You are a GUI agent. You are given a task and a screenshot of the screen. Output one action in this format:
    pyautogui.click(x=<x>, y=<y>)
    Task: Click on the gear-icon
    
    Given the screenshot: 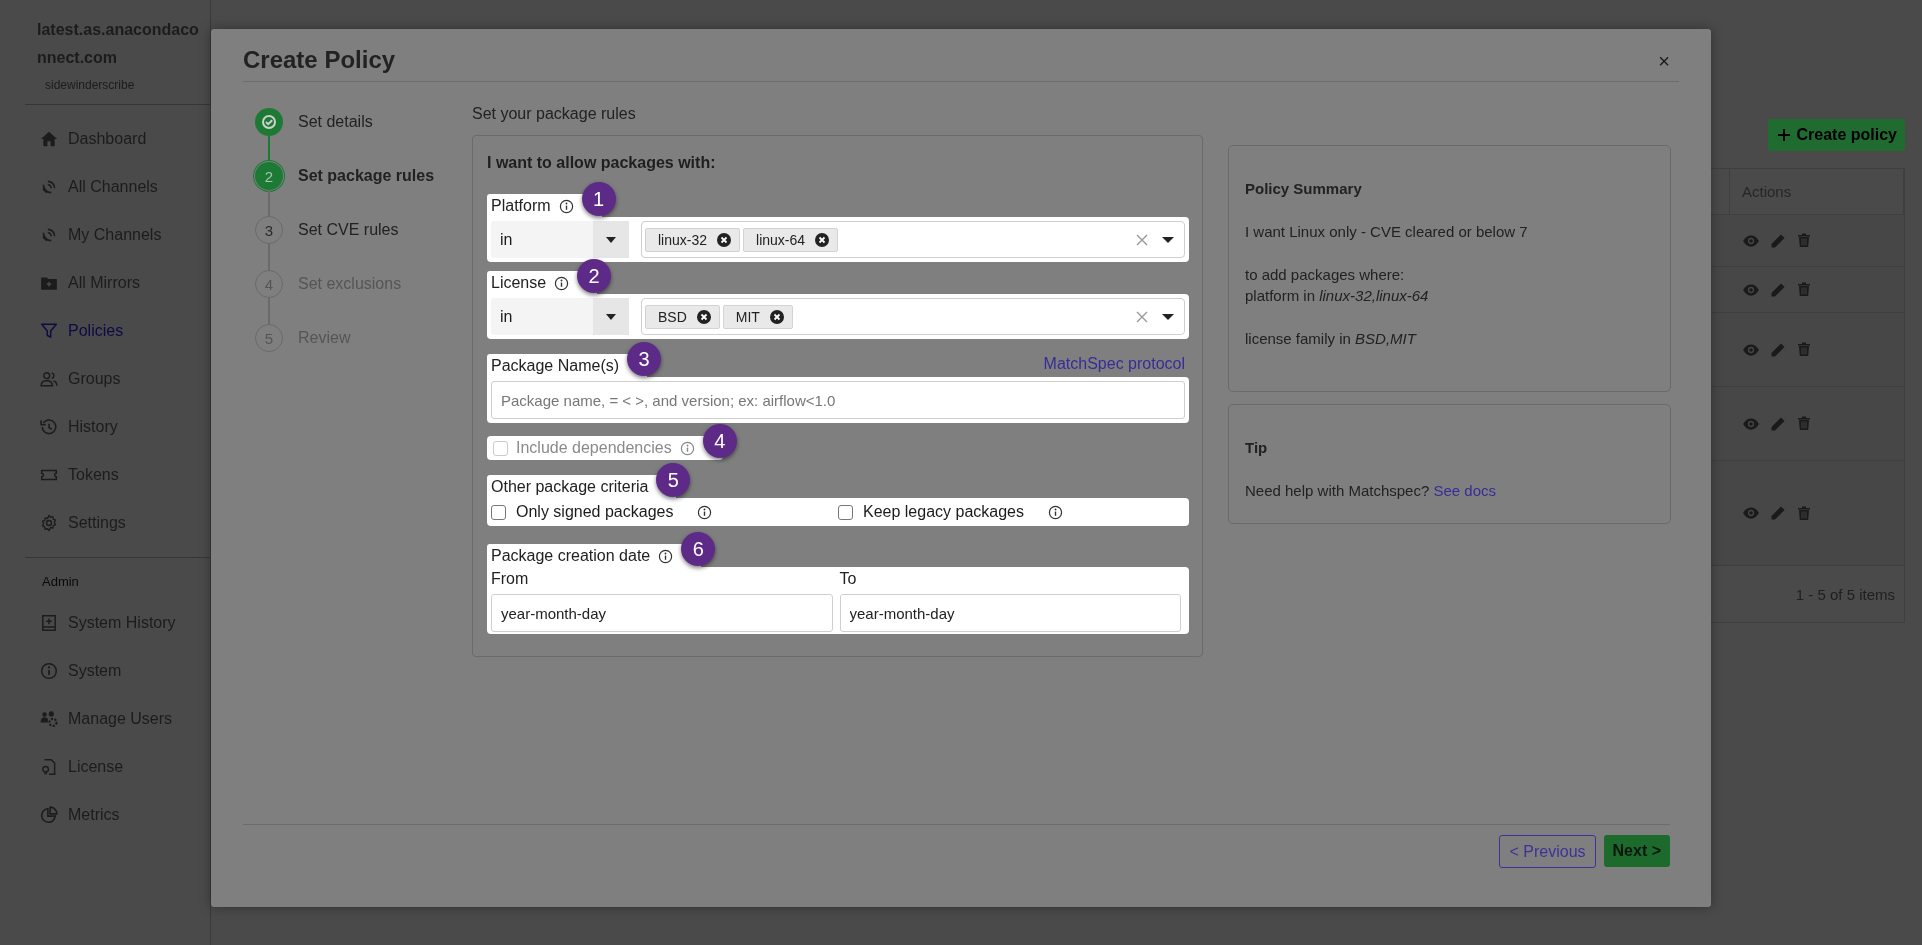 What is the action you would take?
    pyautogui.click(x=49, y=523)
    